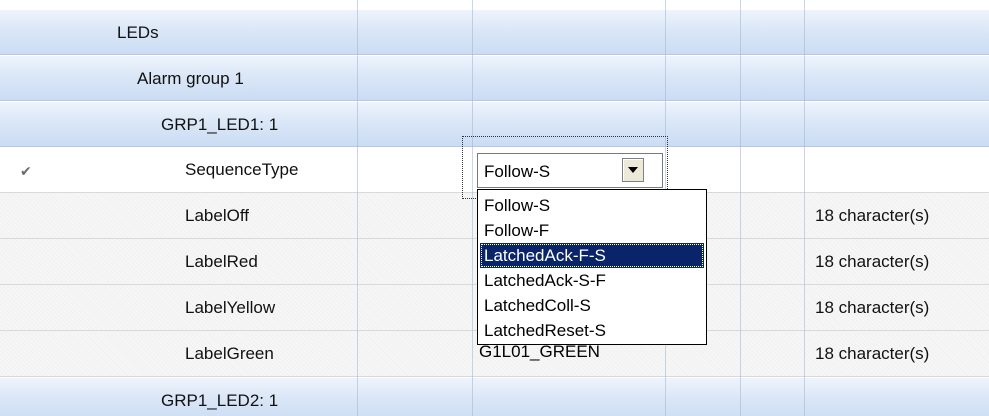  What do you see at coordinates (229, 353) in the screenshot?
I see `property-label: LabelGreen` at bounding box center [229, 353].